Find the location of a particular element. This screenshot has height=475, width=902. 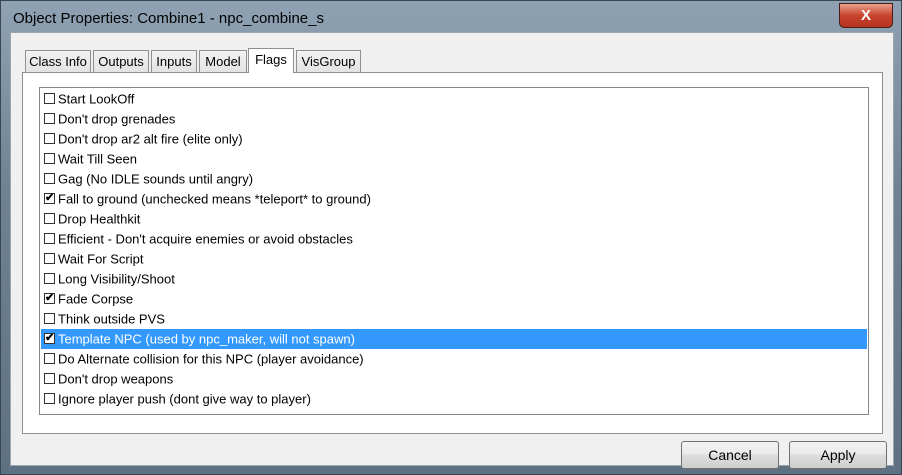

cancel-button: Cancel is located at coordinates (730, 455).